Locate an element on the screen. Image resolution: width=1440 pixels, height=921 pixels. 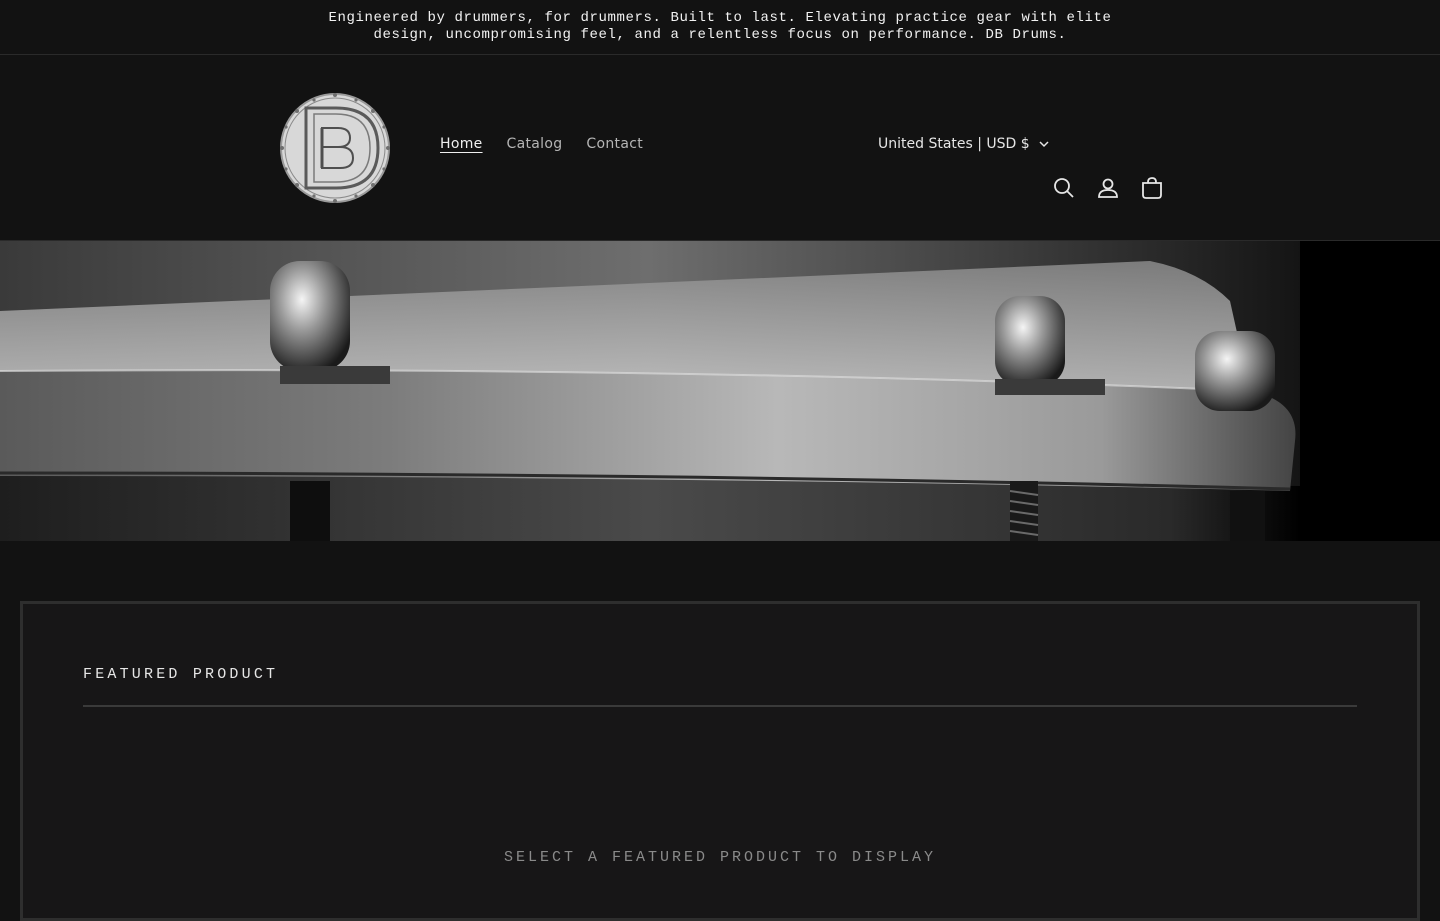
db-drums-logo is located at coordinates (334, 148).